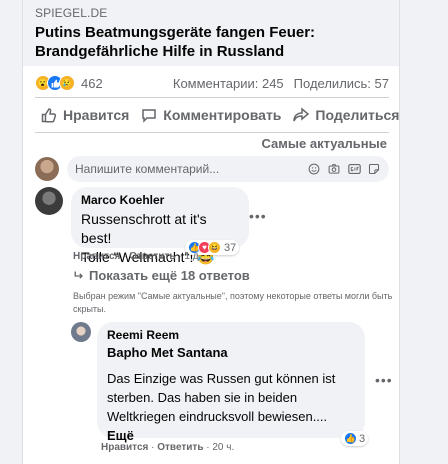 The height and width of the screenshot is (464, 448). Describe the element at coordinates (221, 378) in the screenshot. I see `reply-text-line: Das Einzige was Russen gut können ist` at that location.